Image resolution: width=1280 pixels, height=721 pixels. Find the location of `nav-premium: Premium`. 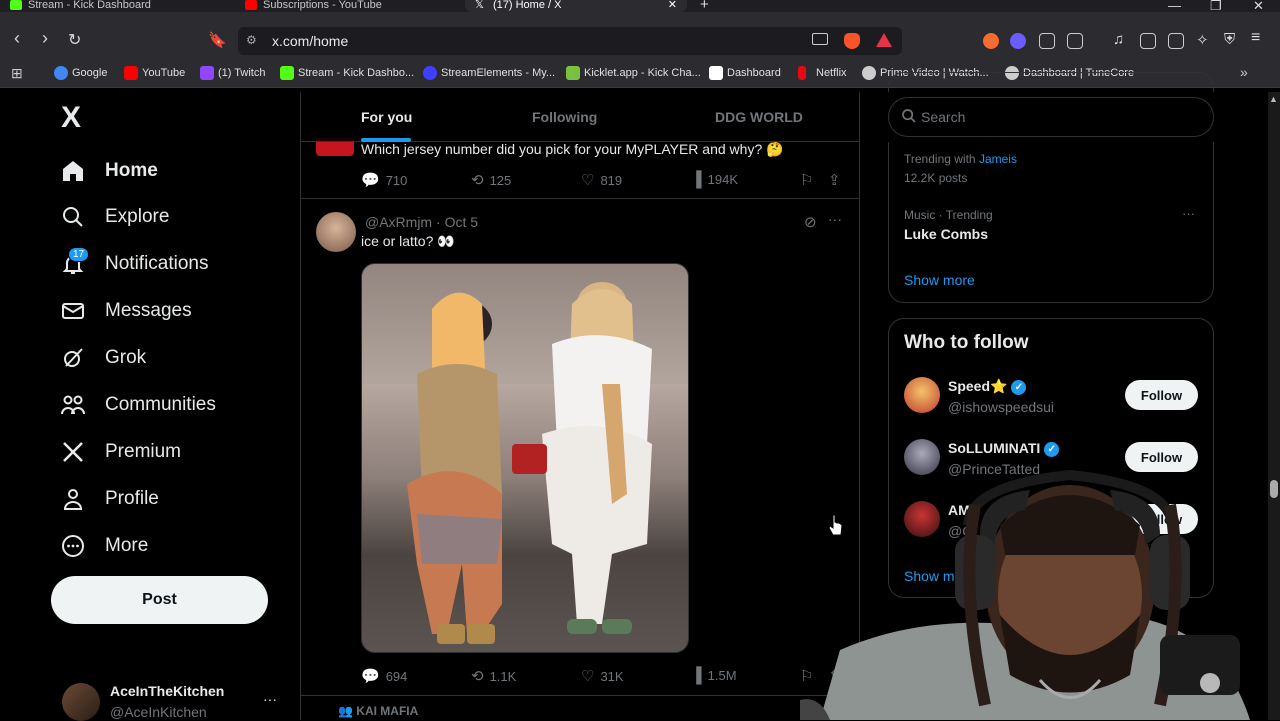

nav-premium: Premium is located at coordinates (120, 452).